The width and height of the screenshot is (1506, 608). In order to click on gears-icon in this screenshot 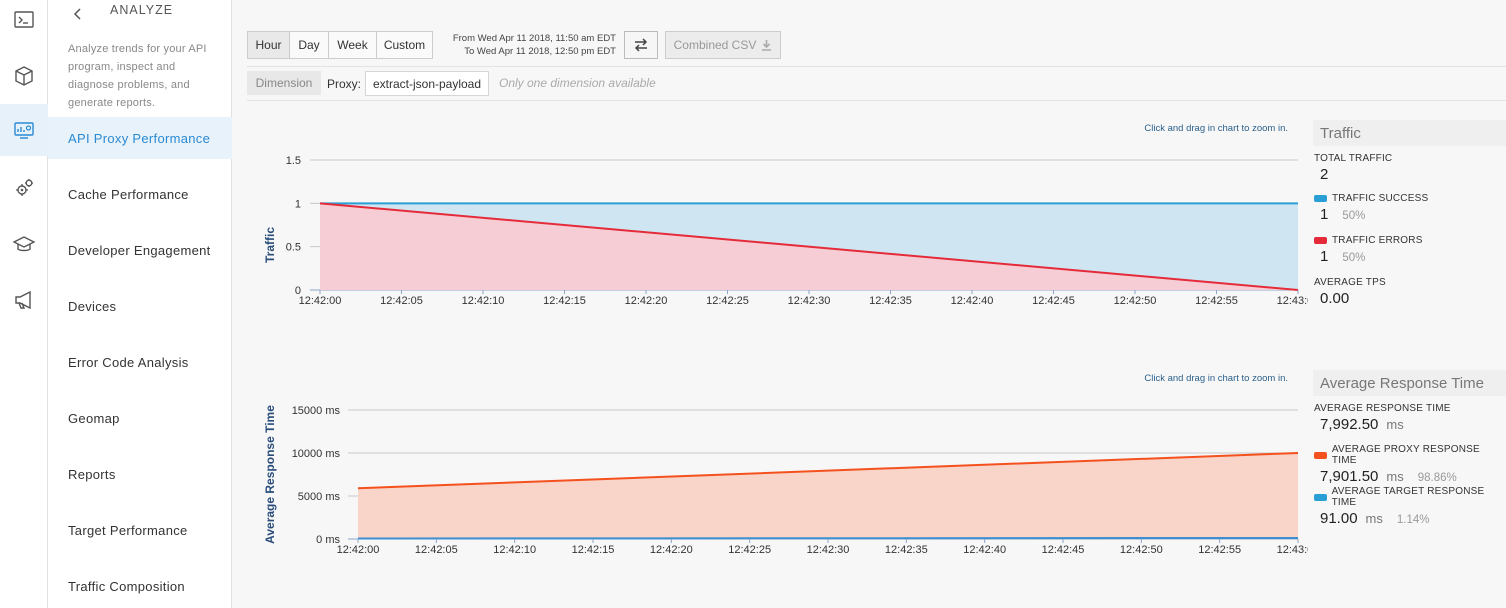, I will do `click(24, 188)`.